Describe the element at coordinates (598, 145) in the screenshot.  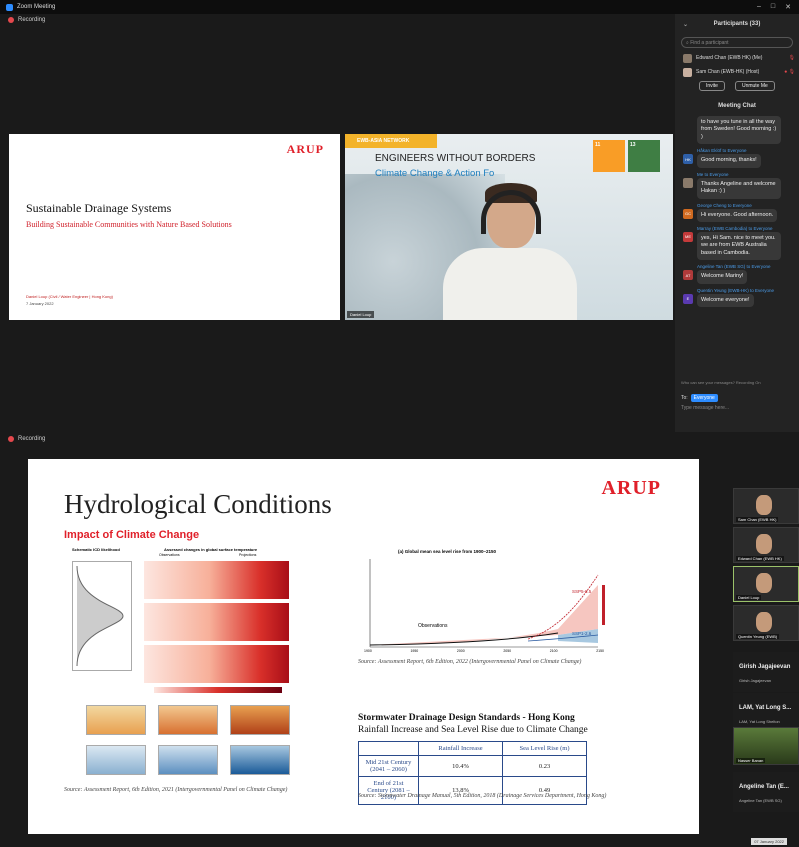
I see `sdg-num: 11` at that location.